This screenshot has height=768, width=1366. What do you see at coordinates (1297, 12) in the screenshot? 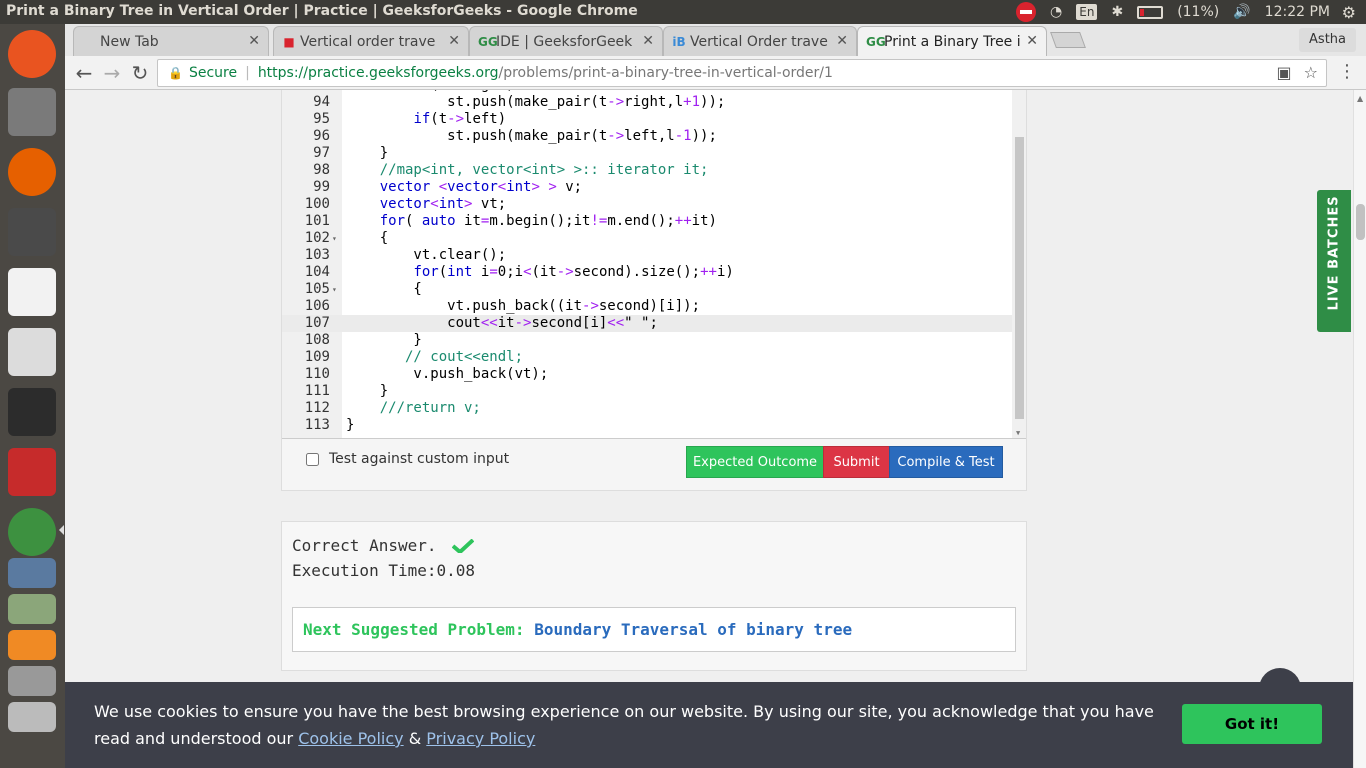
I see `clock: 12:22 PM` at bounding box center [1297, 12].